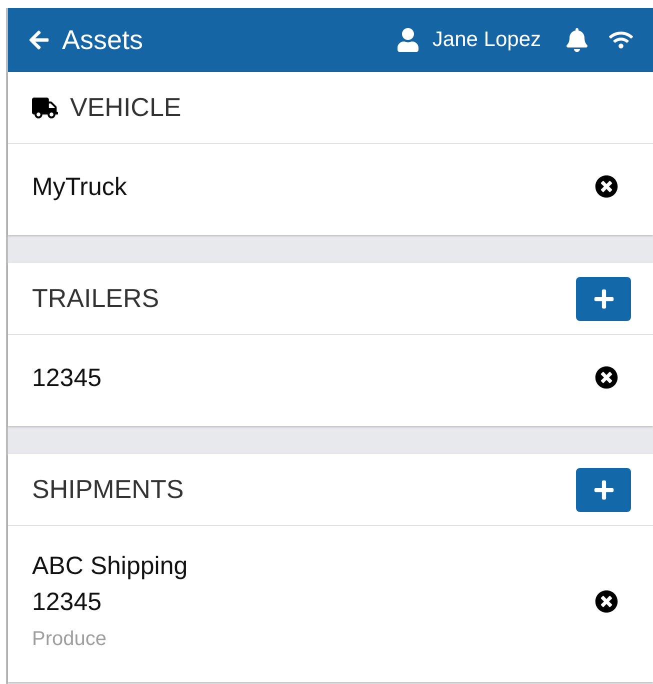  Describe the element at coordinates (577, 40) in the screenshot. I see `notification-bell-icon` at that location.